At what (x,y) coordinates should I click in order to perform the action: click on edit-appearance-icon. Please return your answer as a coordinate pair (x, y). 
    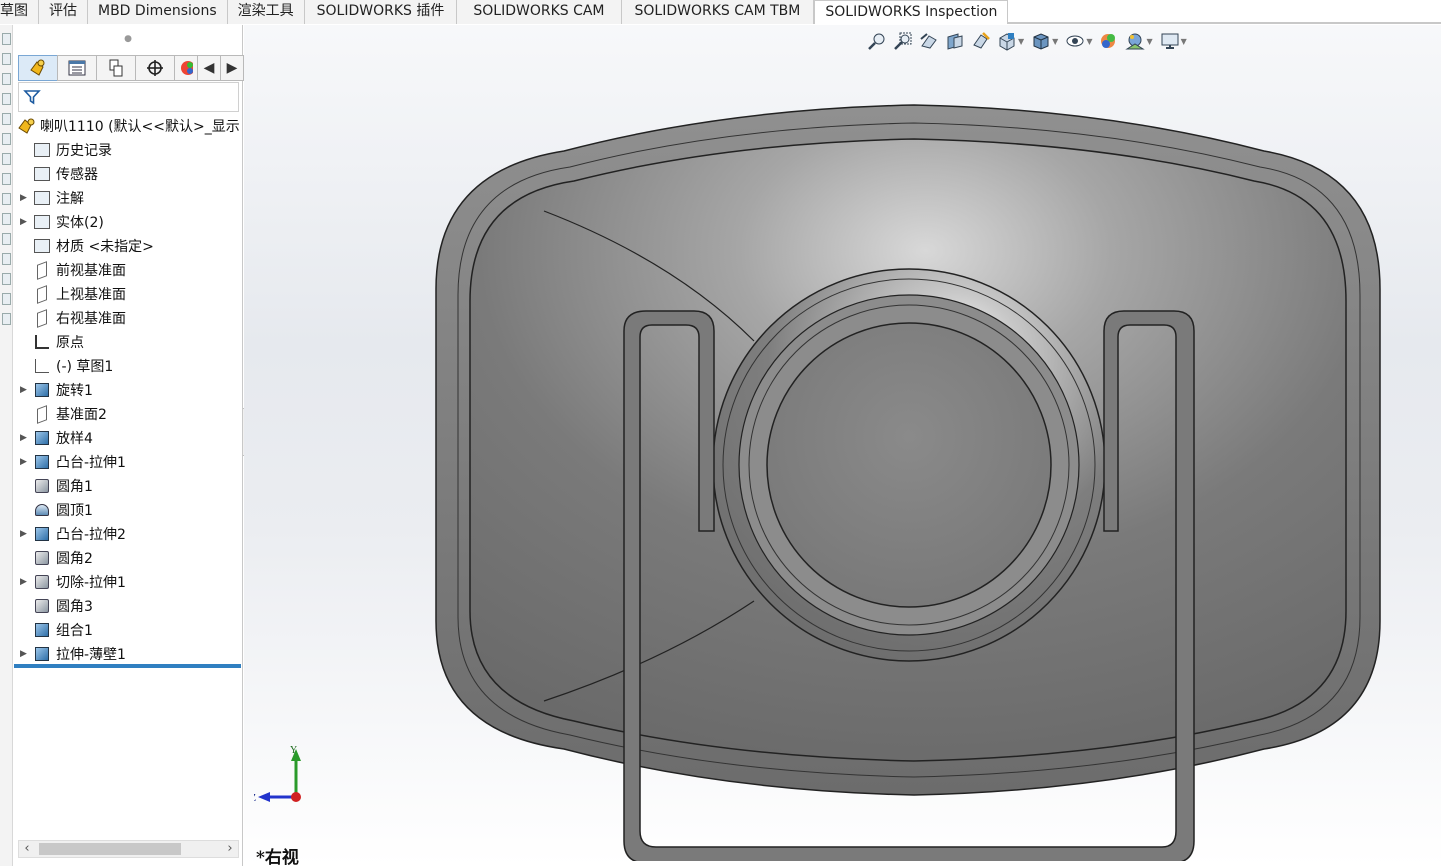
    Looking at the image, I should click on (1109, 41).